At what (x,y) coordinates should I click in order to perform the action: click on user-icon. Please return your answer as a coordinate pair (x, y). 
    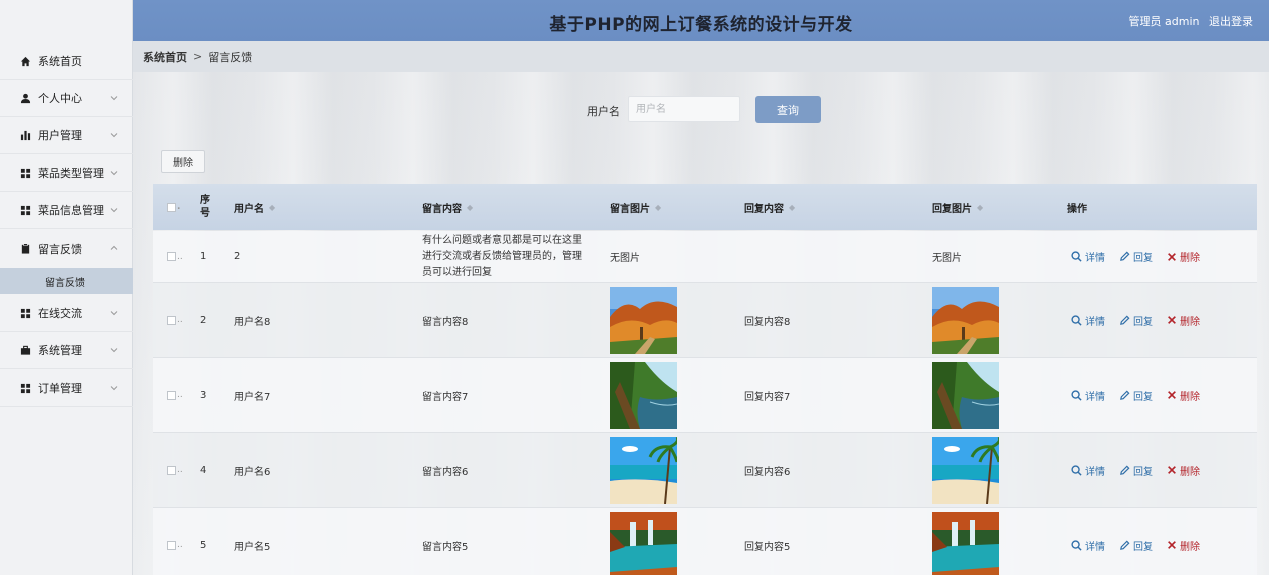
    Looking at the image, I should click on (25, 98).